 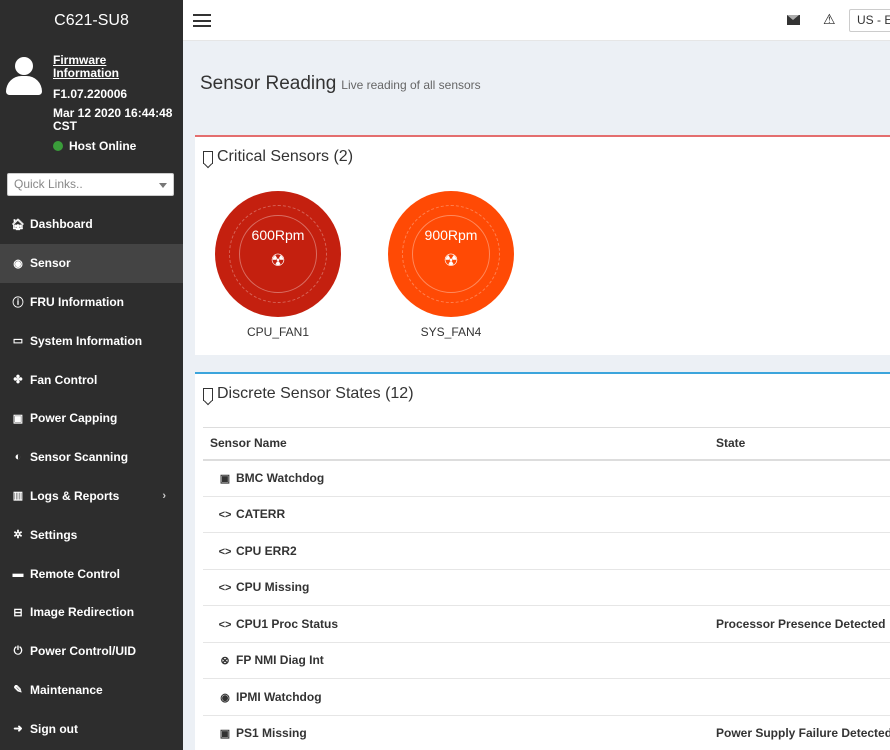 What do you see at coordinates (64, 379) in the screenshot?
I see `sidebar-item-label: Fan Control` at bounding box center [64, 379].